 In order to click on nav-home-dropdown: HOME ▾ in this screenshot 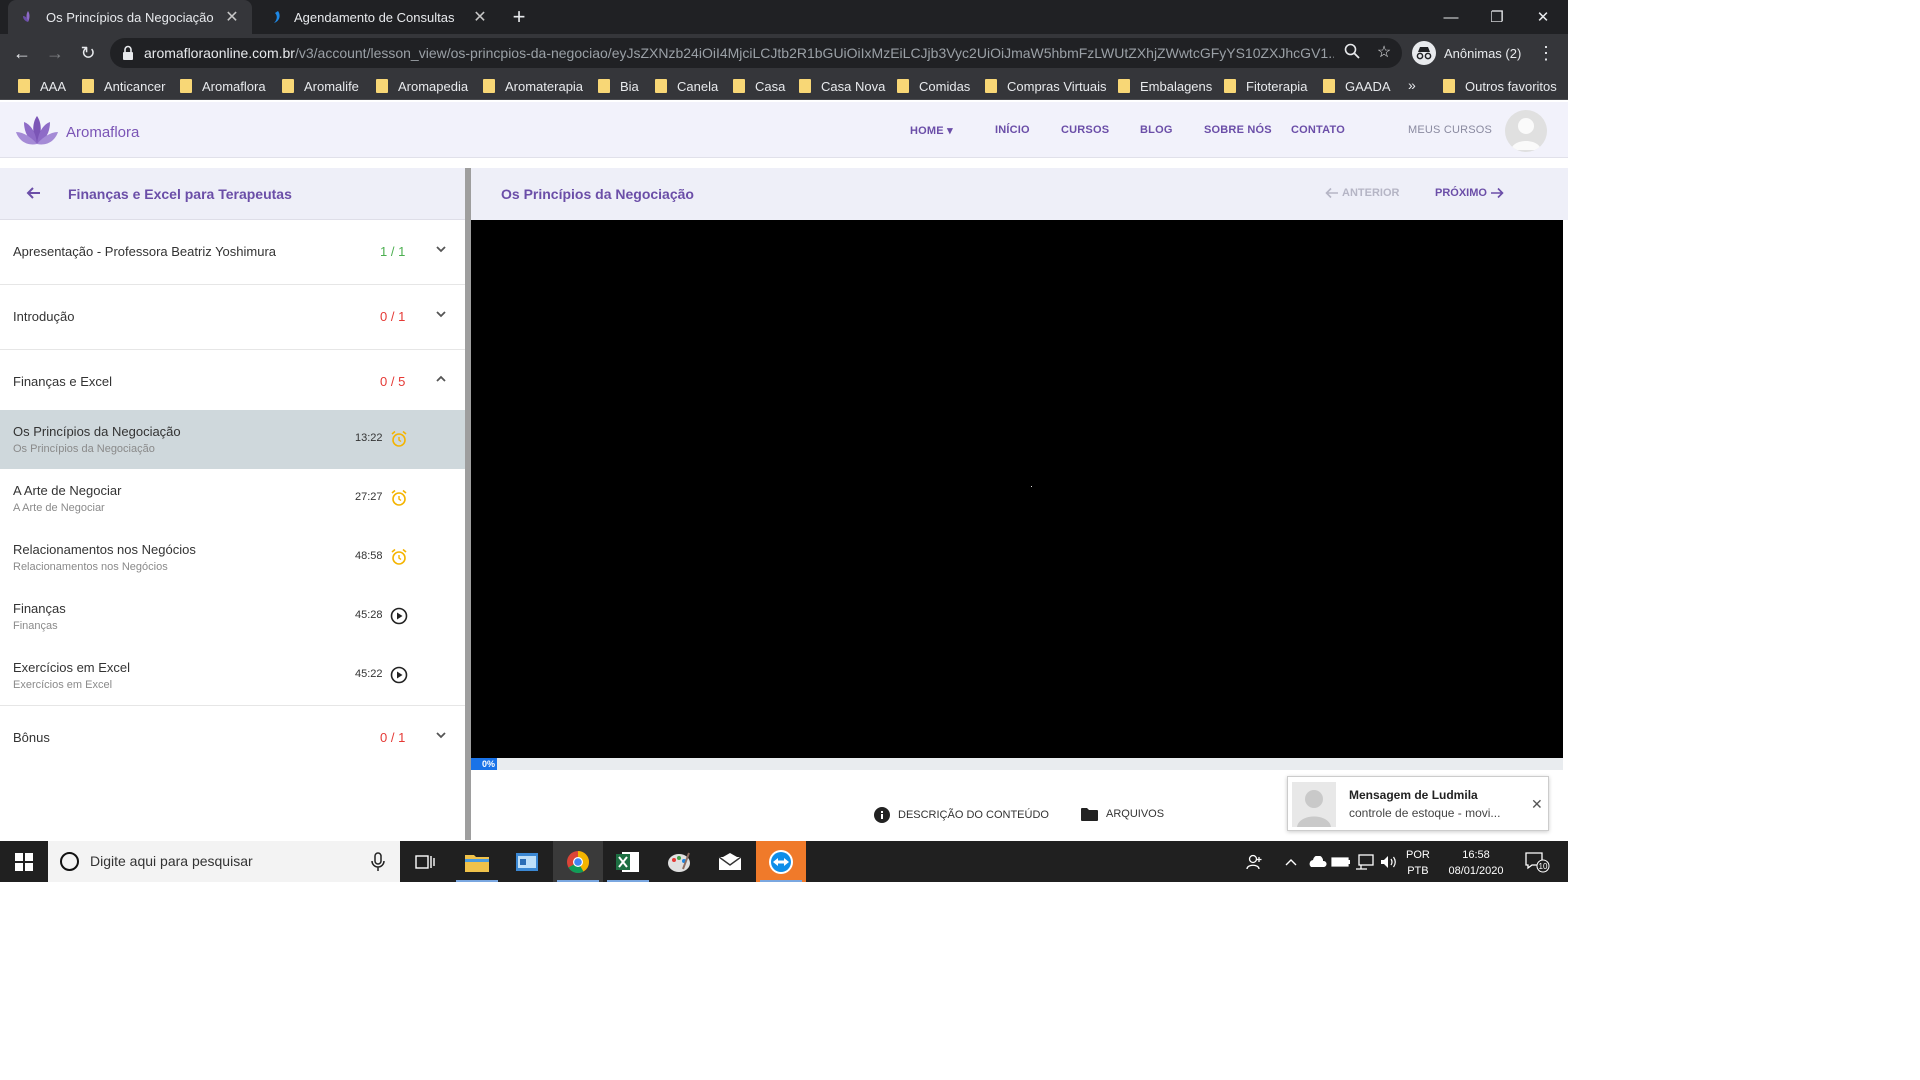, I will do `click(931, 130)`.